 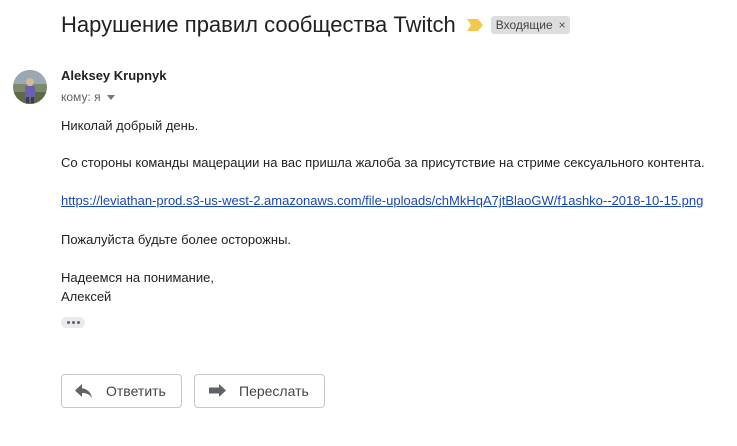 I want to click on label-chip-text: Входящие, so click(x=524, y=25).